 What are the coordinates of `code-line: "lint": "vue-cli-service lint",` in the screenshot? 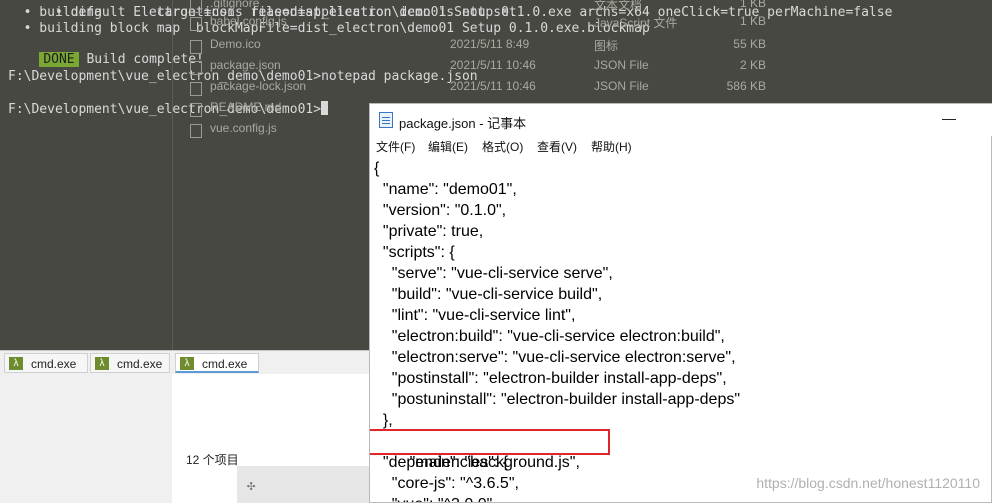 It's located at (475, 315).